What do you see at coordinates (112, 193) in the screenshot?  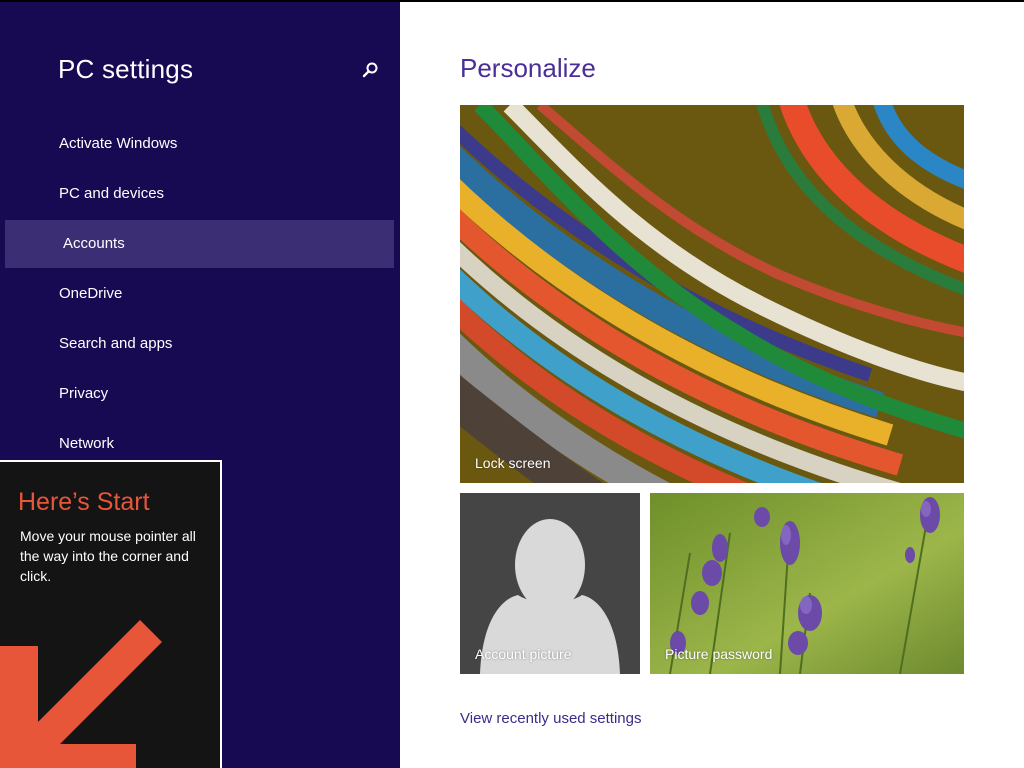 I see `sidebar-item-label: PC and devices` at bounding box center [112, 193].